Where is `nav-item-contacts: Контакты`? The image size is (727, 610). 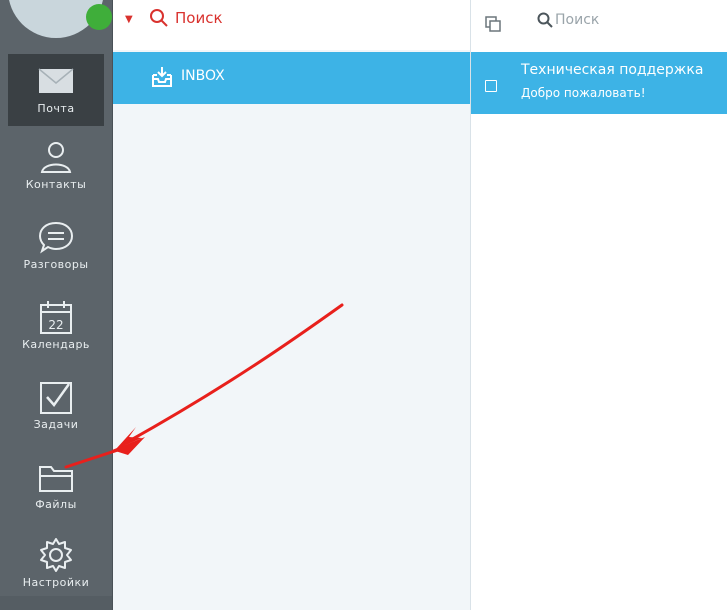
nav-item-contacts: Контакты is located at coordinates (56, 166).